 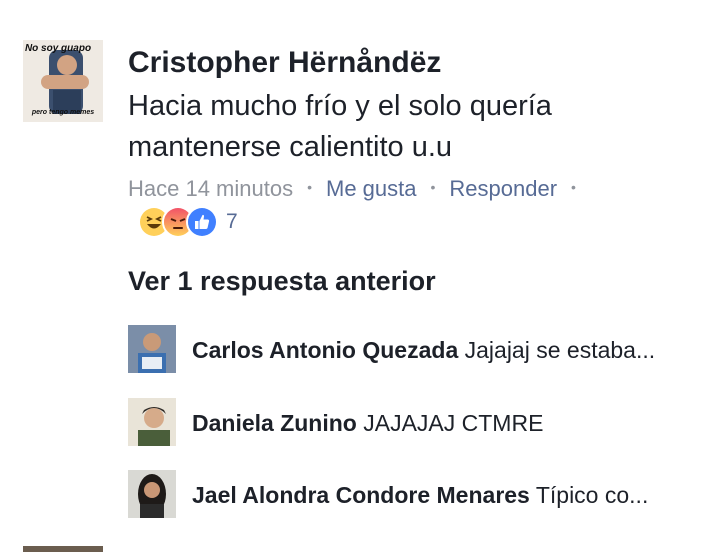 What do you see at coordinates (63, 112) in the screenshot?
I see `meme-bottom-text: pero tengo memes` at bounding box center [63, 112].